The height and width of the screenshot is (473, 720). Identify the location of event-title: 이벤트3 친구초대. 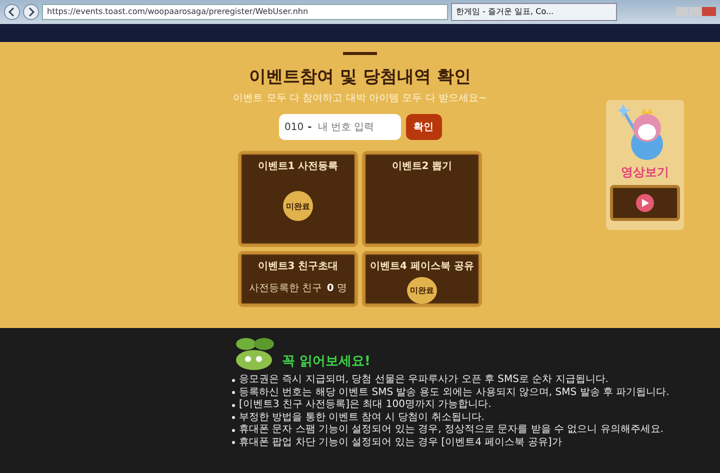
(298, 266).